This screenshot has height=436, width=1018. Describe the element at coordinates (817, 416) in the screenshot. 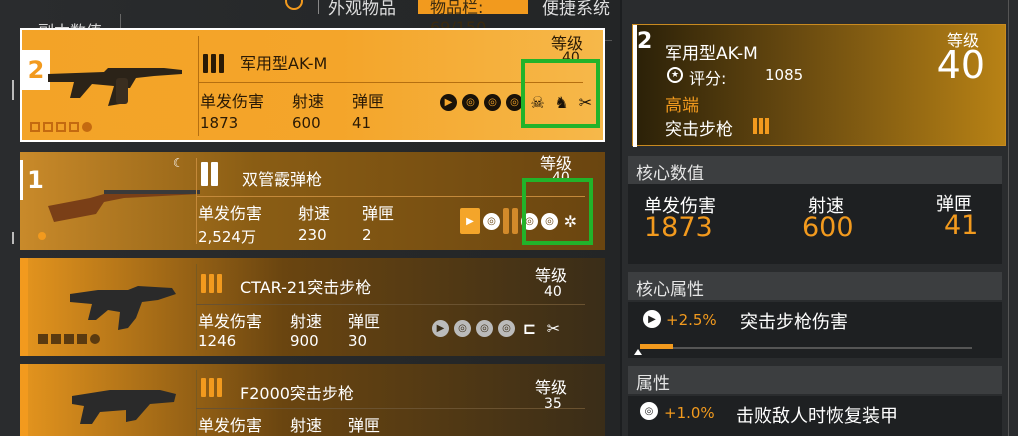

I see `attribute-desc: 击败敌人时恢复装甲` at that location.